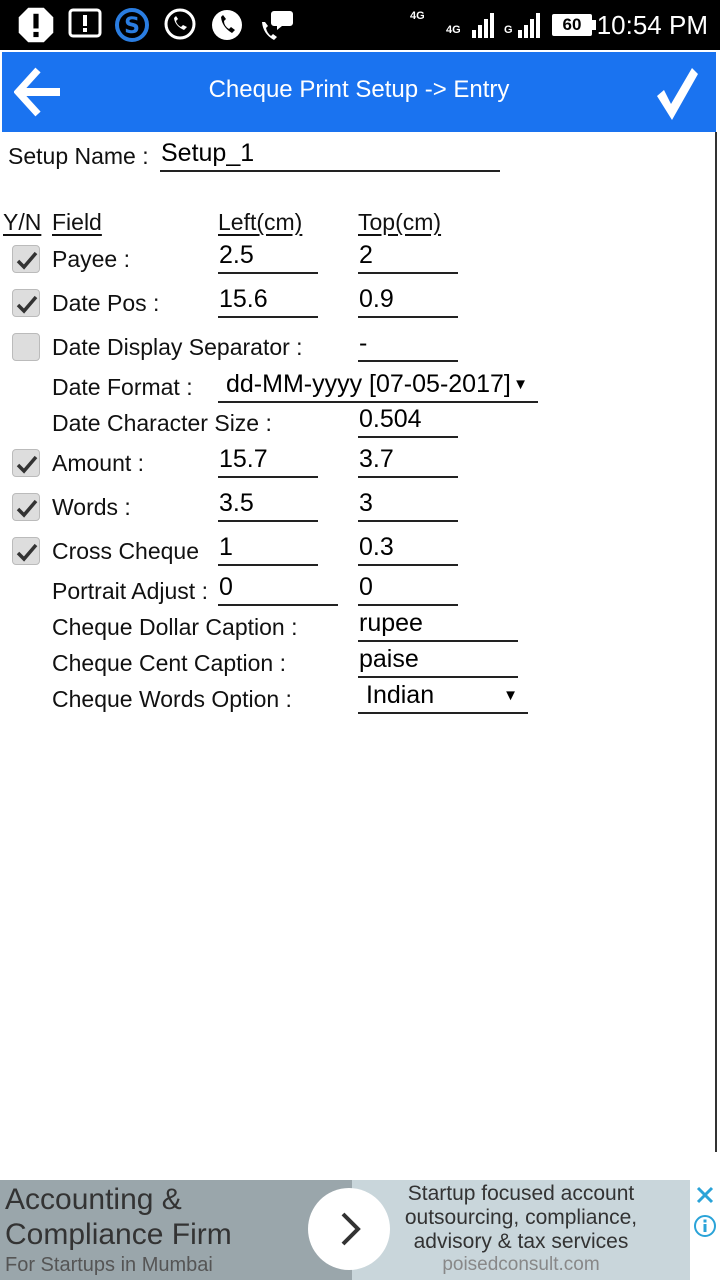 The height and width of the screenshot is (1280, 720). Describe the element at coordinates (400, 695) in the screenshot. I see `words-option-value: Indian` at that location.